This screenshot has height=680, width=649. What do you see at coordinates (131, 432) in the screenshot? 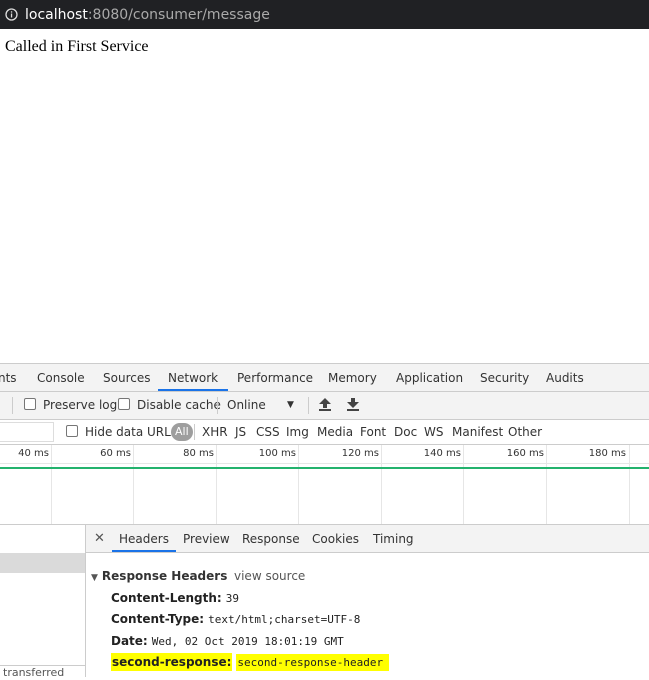
I see `hide-data-urls-label: Hide data URLs` at bounding box center [131, 432].